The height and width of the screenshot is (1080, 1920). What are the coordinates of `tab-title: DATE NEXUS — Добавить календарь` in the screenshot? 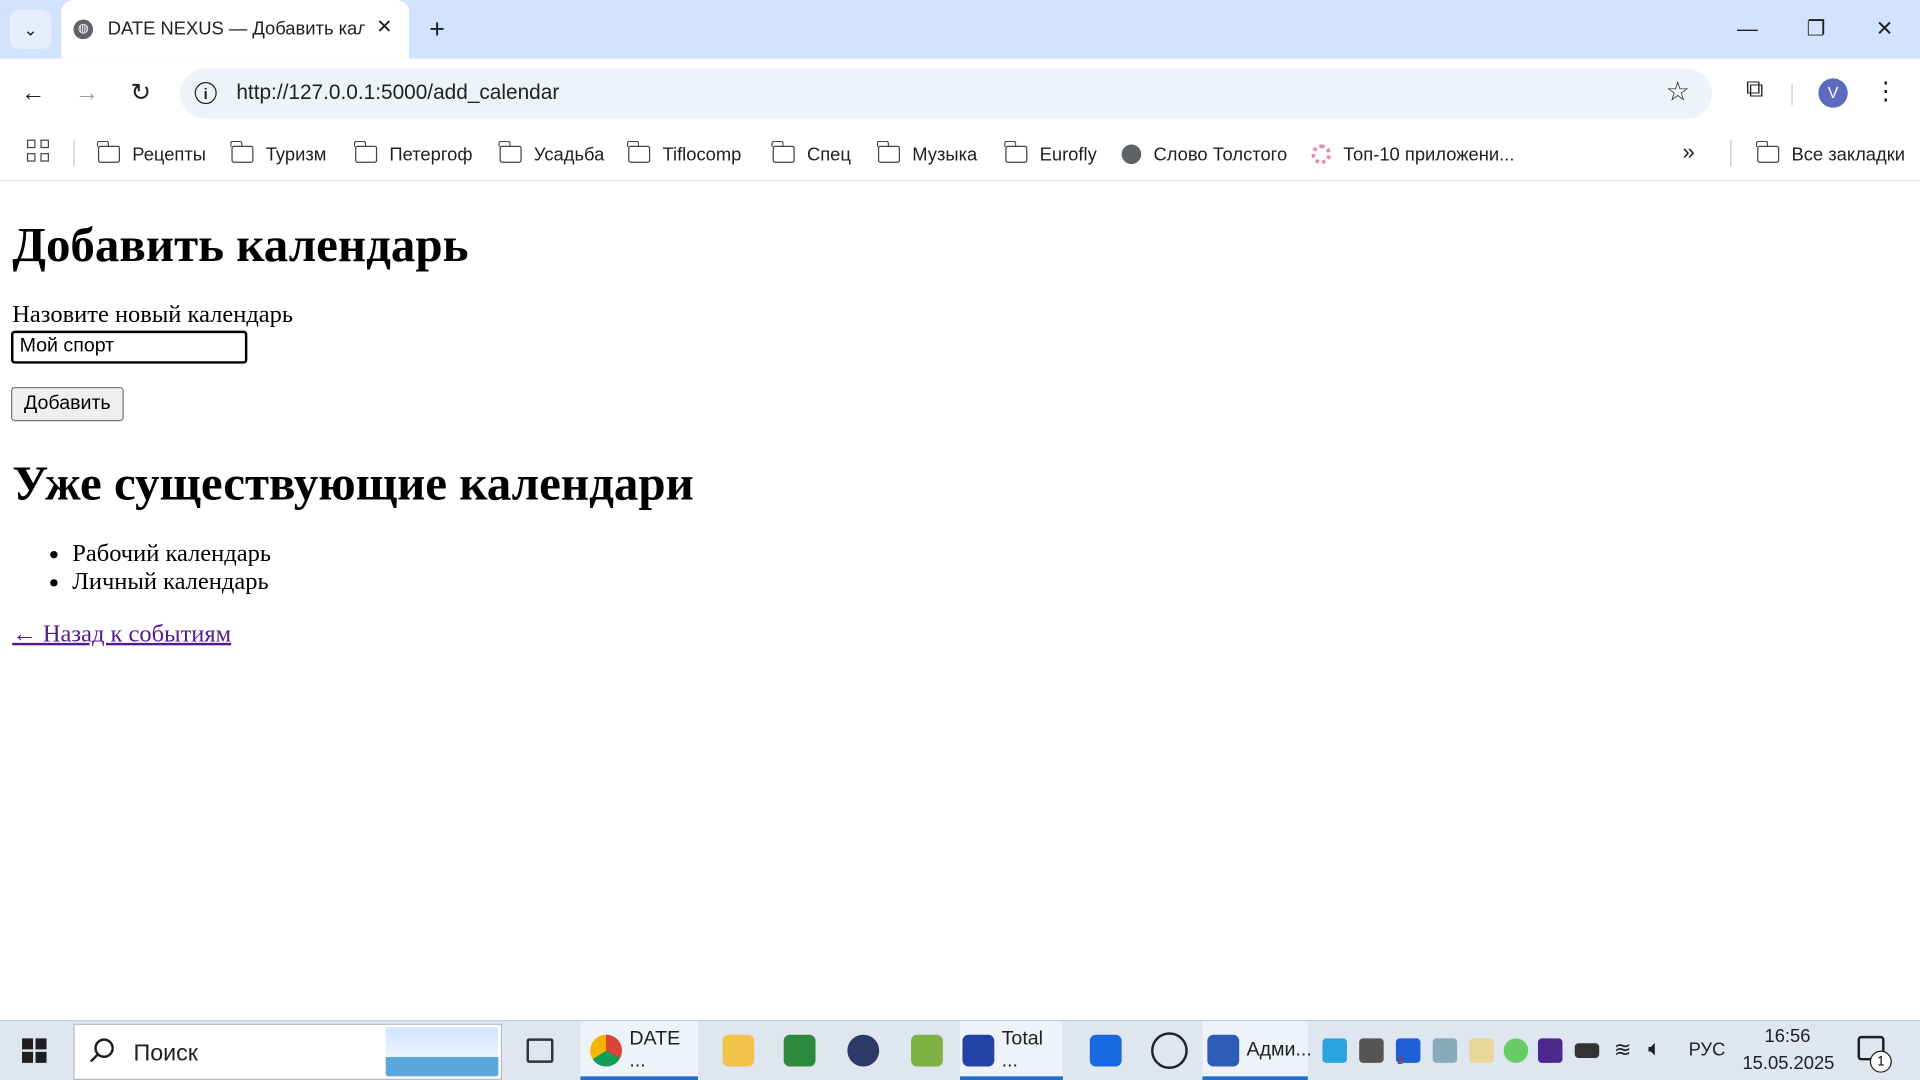 It's located at (236, 29).